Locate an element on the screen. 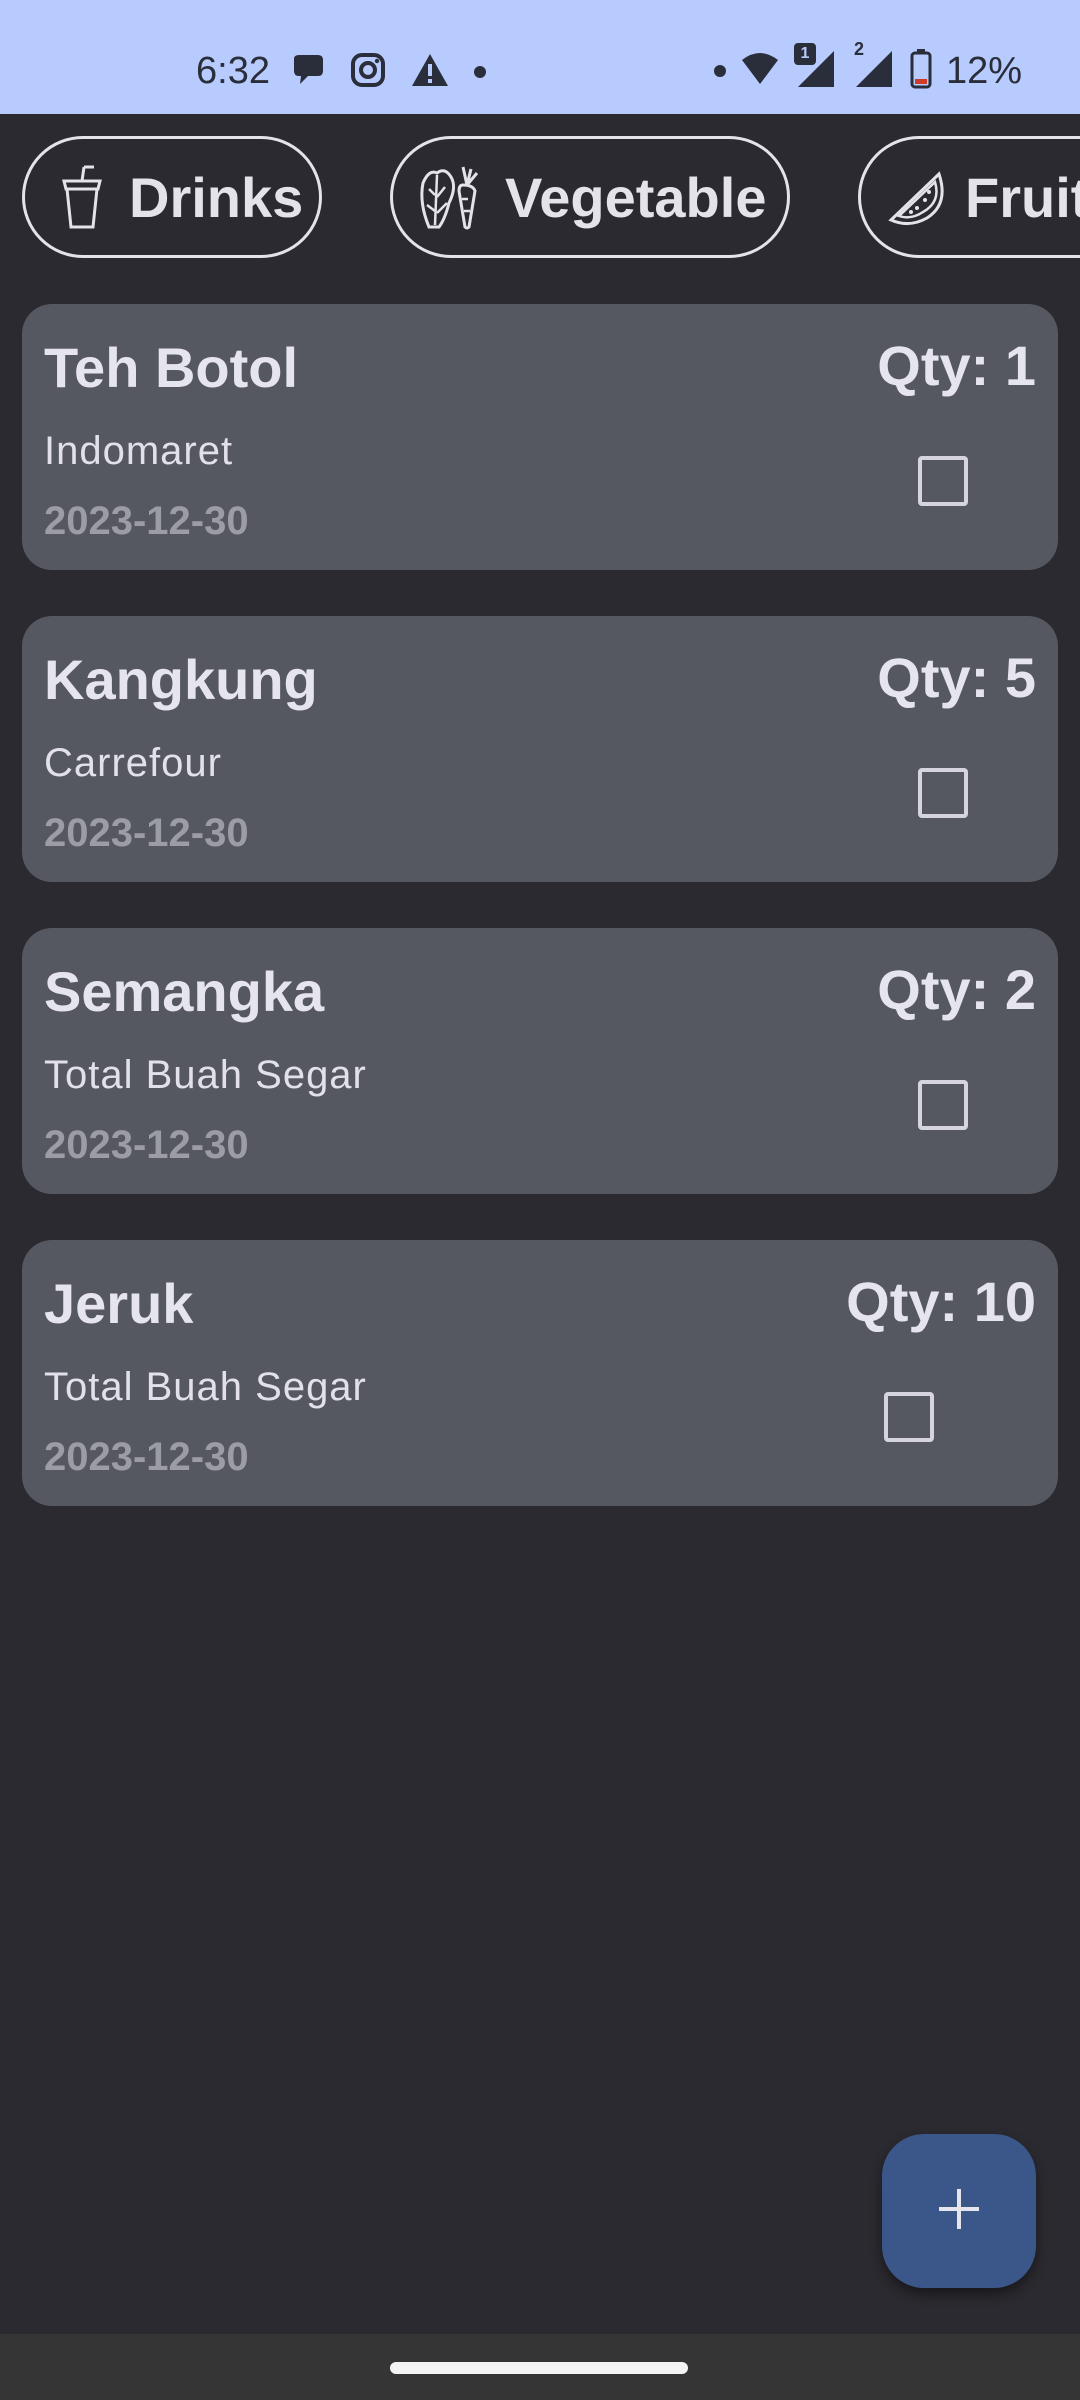  status-time: 6:32 is located at coordinates (233, 71).